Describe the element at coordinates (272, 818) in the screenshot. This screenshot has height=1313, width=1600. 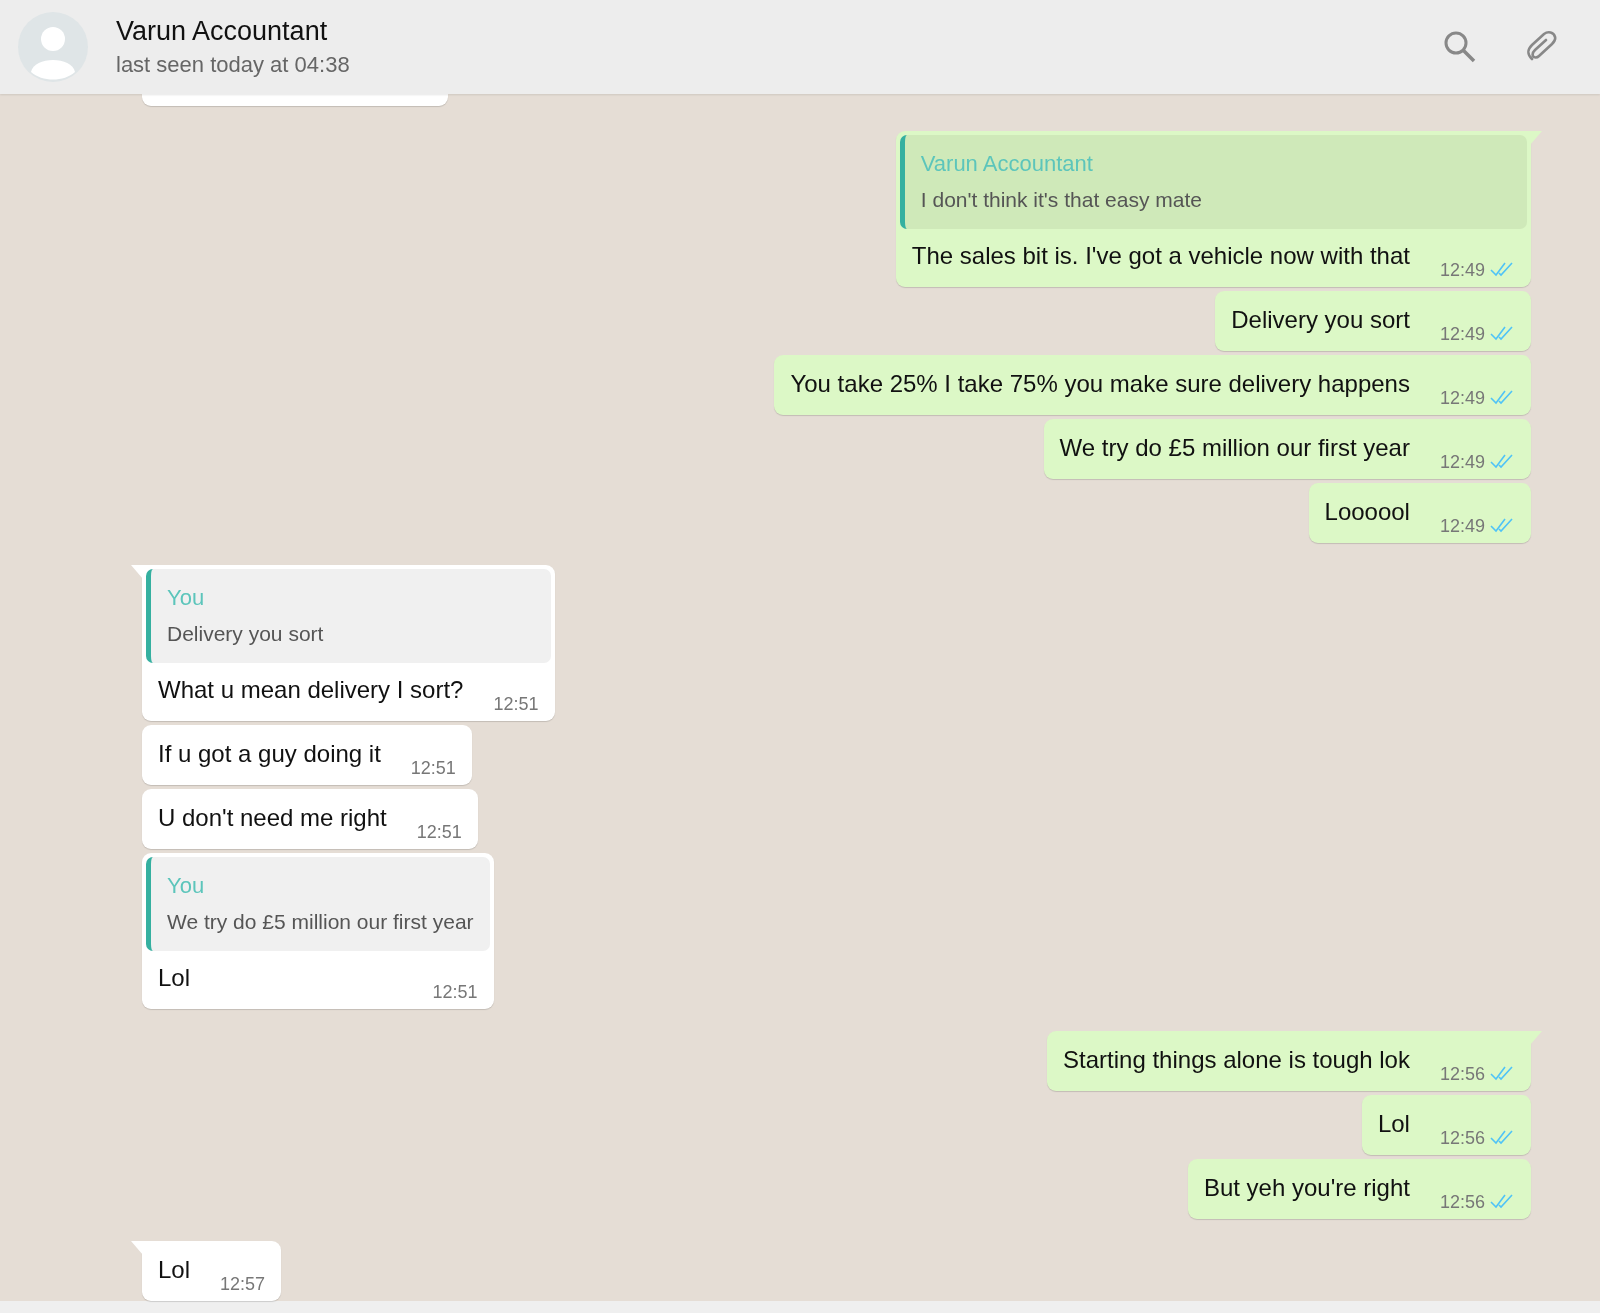
I see `message-text: U don't need me right` at that location.